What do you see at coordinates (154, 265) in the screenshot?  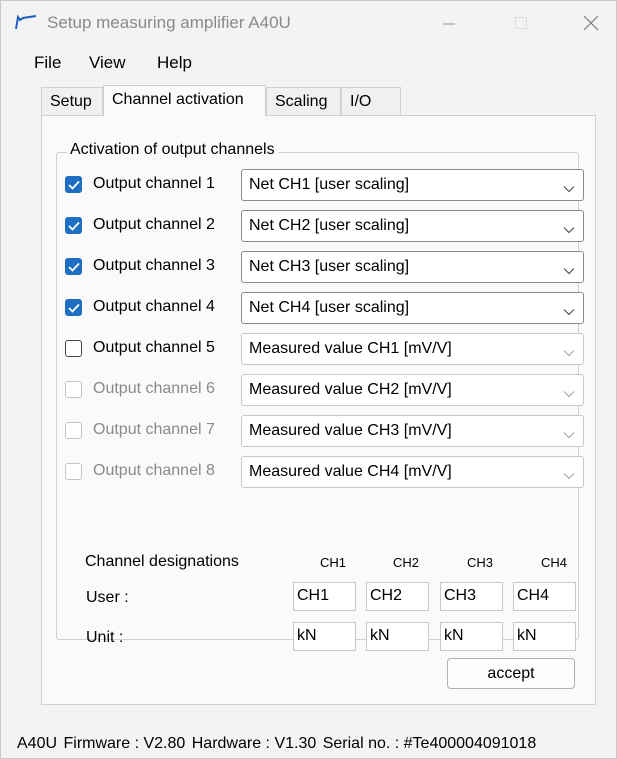 I see `output-channel-3-label: Output channel 3` at bounding box center [154, 265].